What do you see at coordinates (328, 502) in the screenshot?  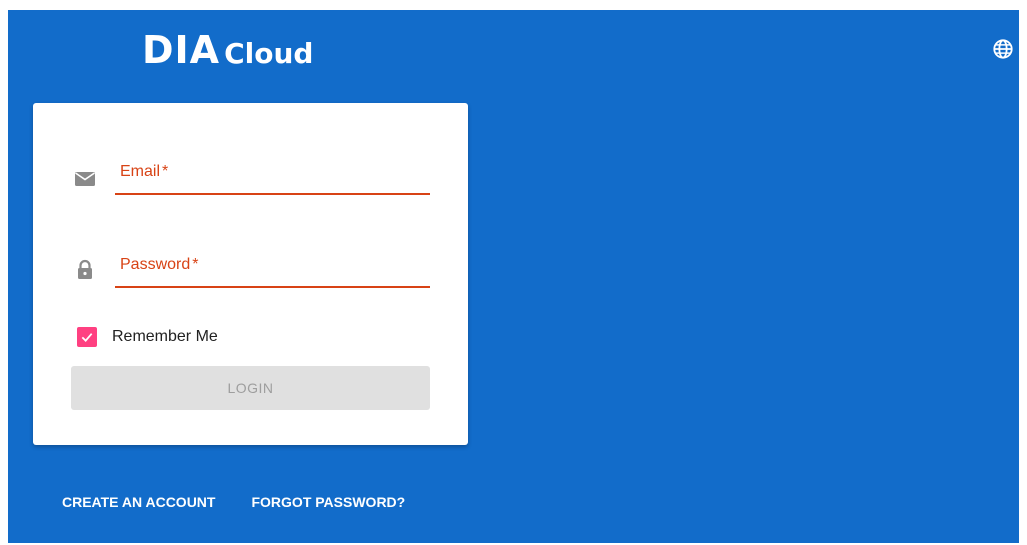 I see `forgot-password-link: FORGOT PASSWORD?` at bounding box center [328, 502].